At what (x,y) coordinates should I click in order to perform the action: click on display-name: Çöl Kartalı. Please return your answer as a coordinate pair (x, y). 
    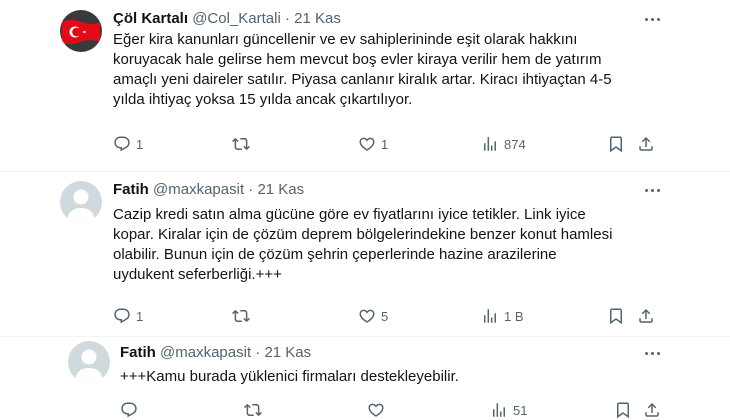
    Looking at the image, I should click on (150, 18).